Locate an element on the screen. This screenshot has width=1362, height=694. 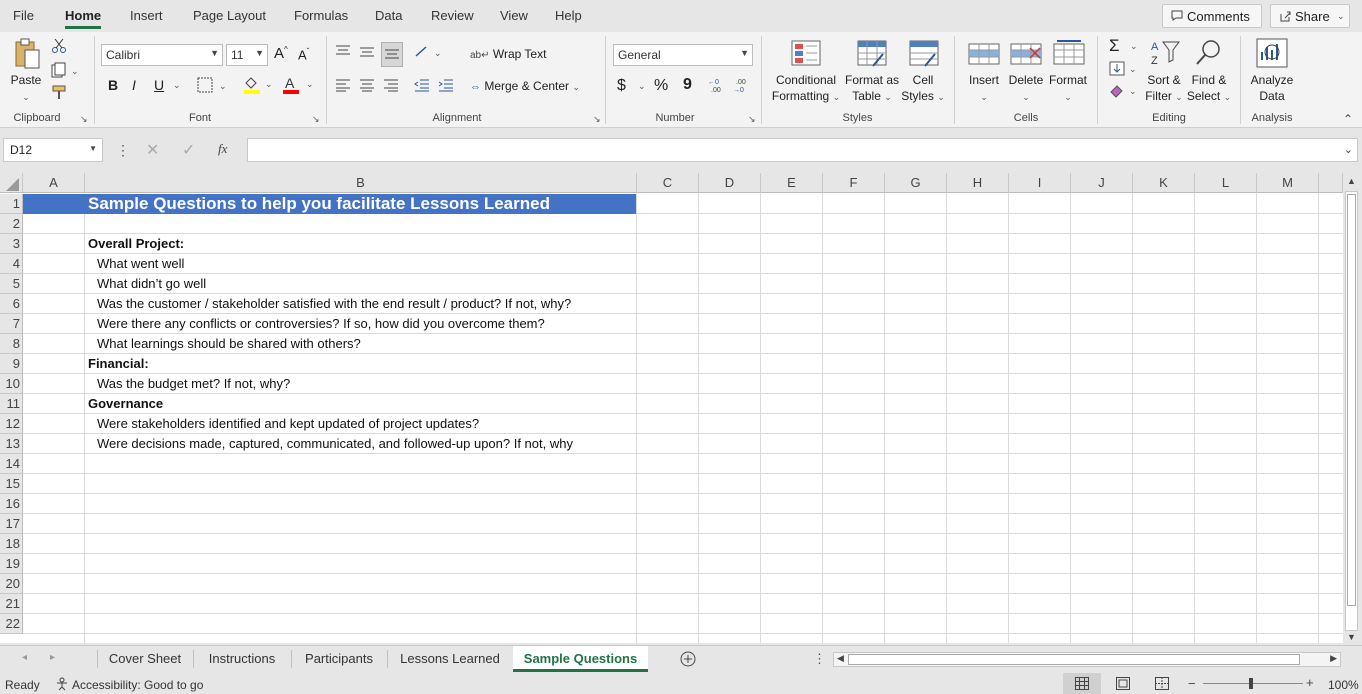
align-left-icon is located at coordinates (343, 86).